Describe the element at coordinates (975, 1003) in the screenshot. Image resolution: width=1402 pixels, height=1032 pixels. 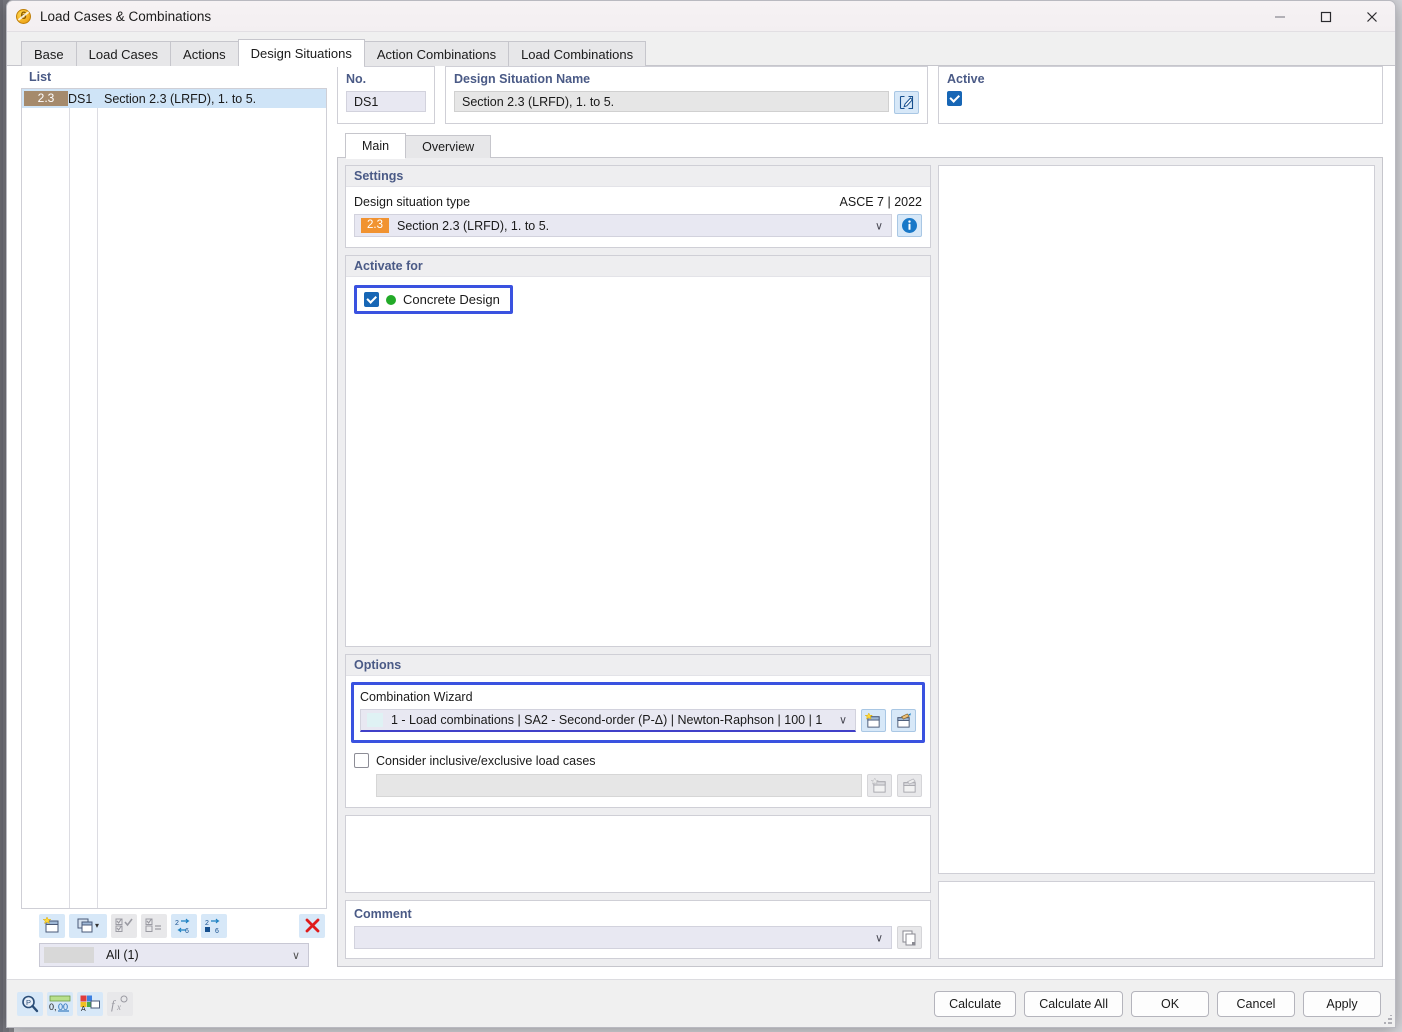
I see `calculate-button: Calculate` at that location.